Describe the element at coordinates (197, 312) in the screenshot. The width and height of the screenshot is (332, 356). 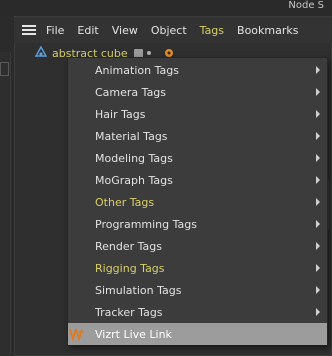
I see `menu-item-tracker-tags: Tracker Tags` at that location.